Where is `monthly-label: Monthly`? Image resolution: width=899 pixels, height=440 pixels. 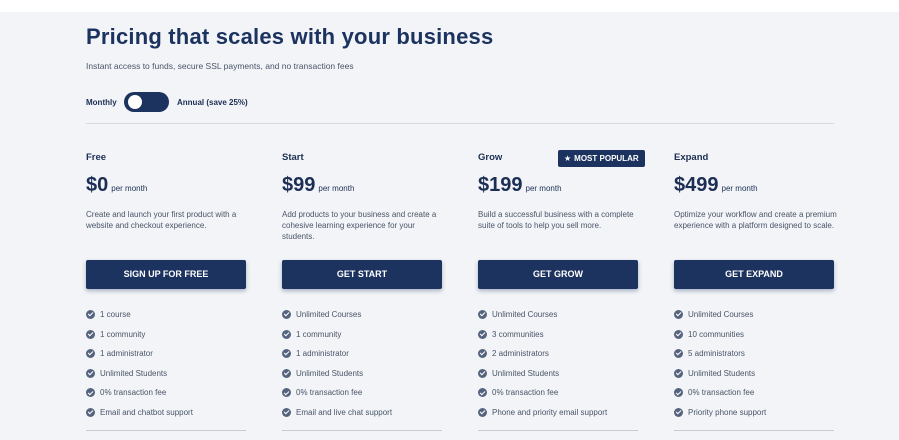
monthly-label: Monthly is located at coordinates (101, 102).